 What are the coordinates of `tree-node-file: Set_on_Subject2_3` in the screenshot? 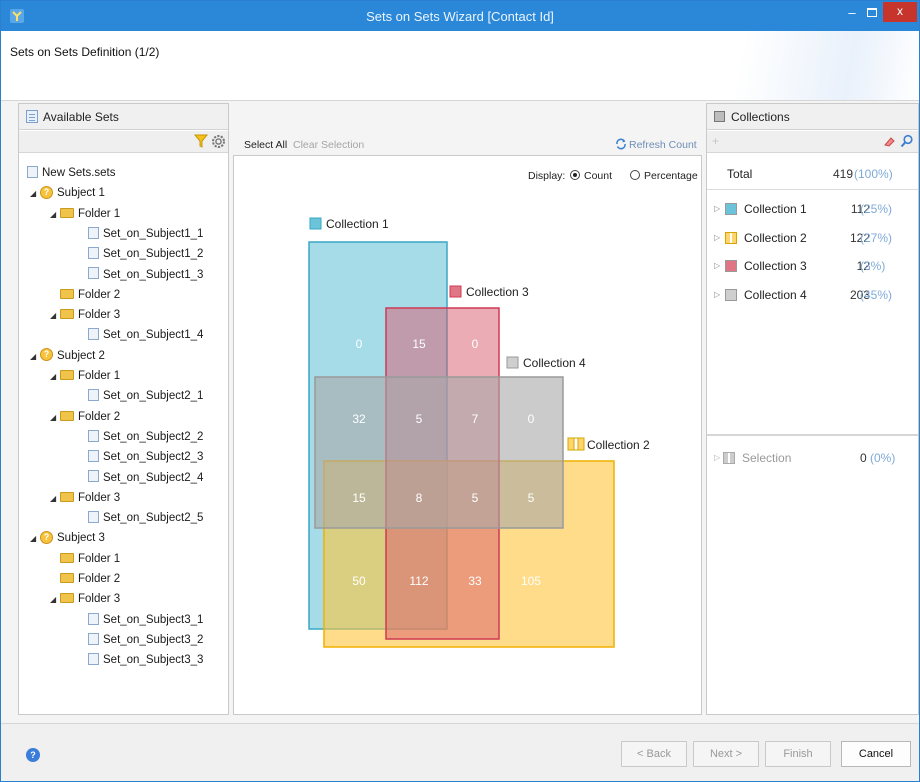 It's located at (140, 457).